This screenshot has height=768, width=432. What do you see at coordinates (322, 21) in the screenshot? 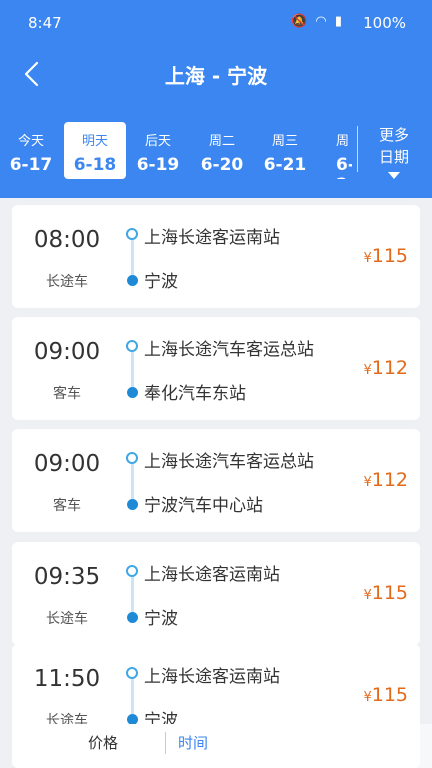
I see `wifi-icon: ◠` at bounding box center [322, 21].